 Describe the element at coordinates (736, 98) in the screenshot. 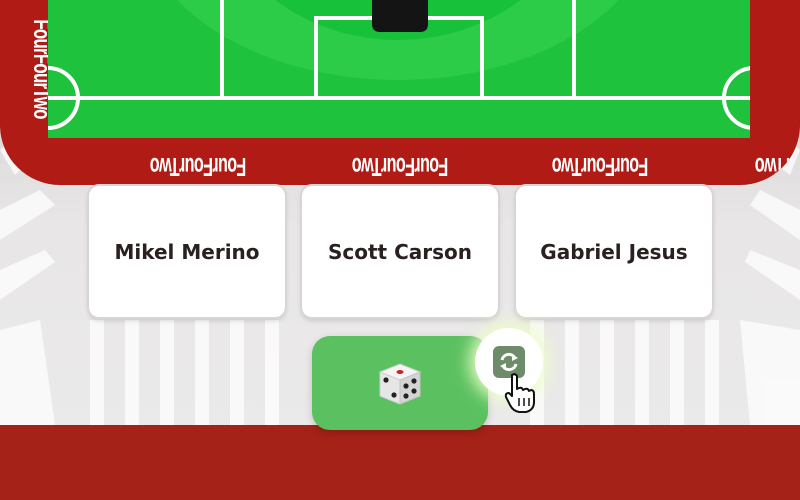

I see `corner-arc-right` at that location.